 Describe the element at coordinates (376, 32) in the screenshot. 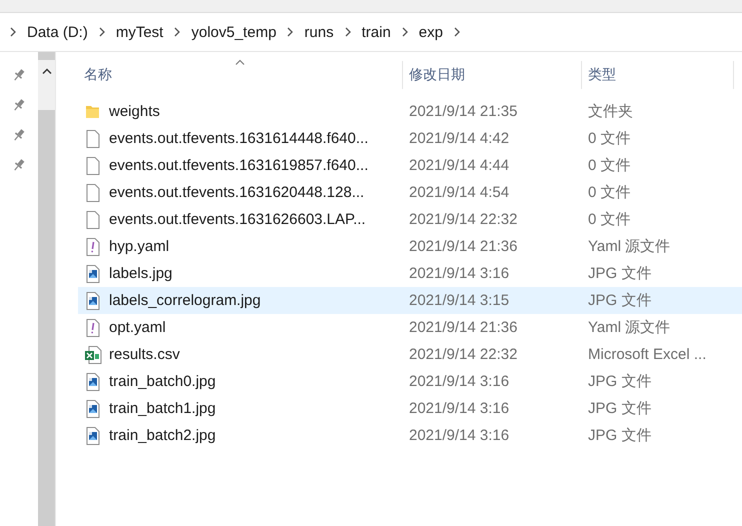

I see `breadcrumb-item: train` at that location.